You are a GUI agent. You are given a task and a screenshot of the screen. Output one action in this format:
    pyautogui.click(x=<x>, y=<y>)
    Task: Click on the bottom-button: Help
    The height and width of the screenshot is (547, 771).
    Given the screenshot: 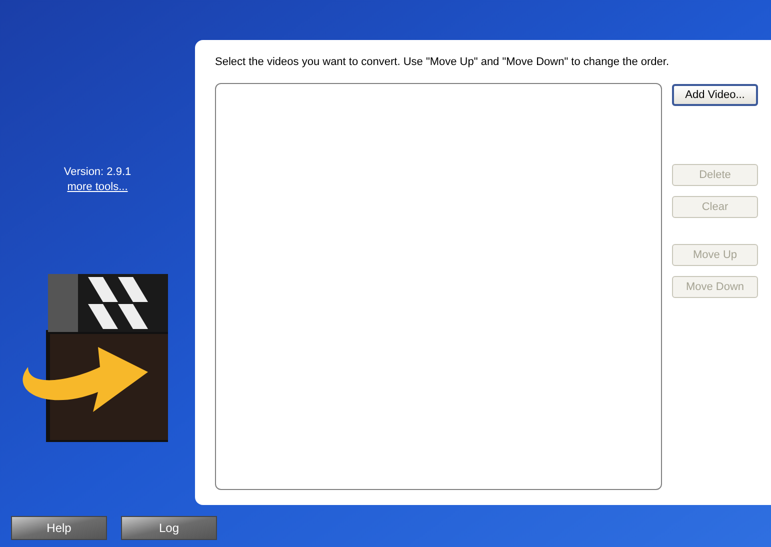 What is the action you would take?
    pyautogui.click(x=59, y=528)
    